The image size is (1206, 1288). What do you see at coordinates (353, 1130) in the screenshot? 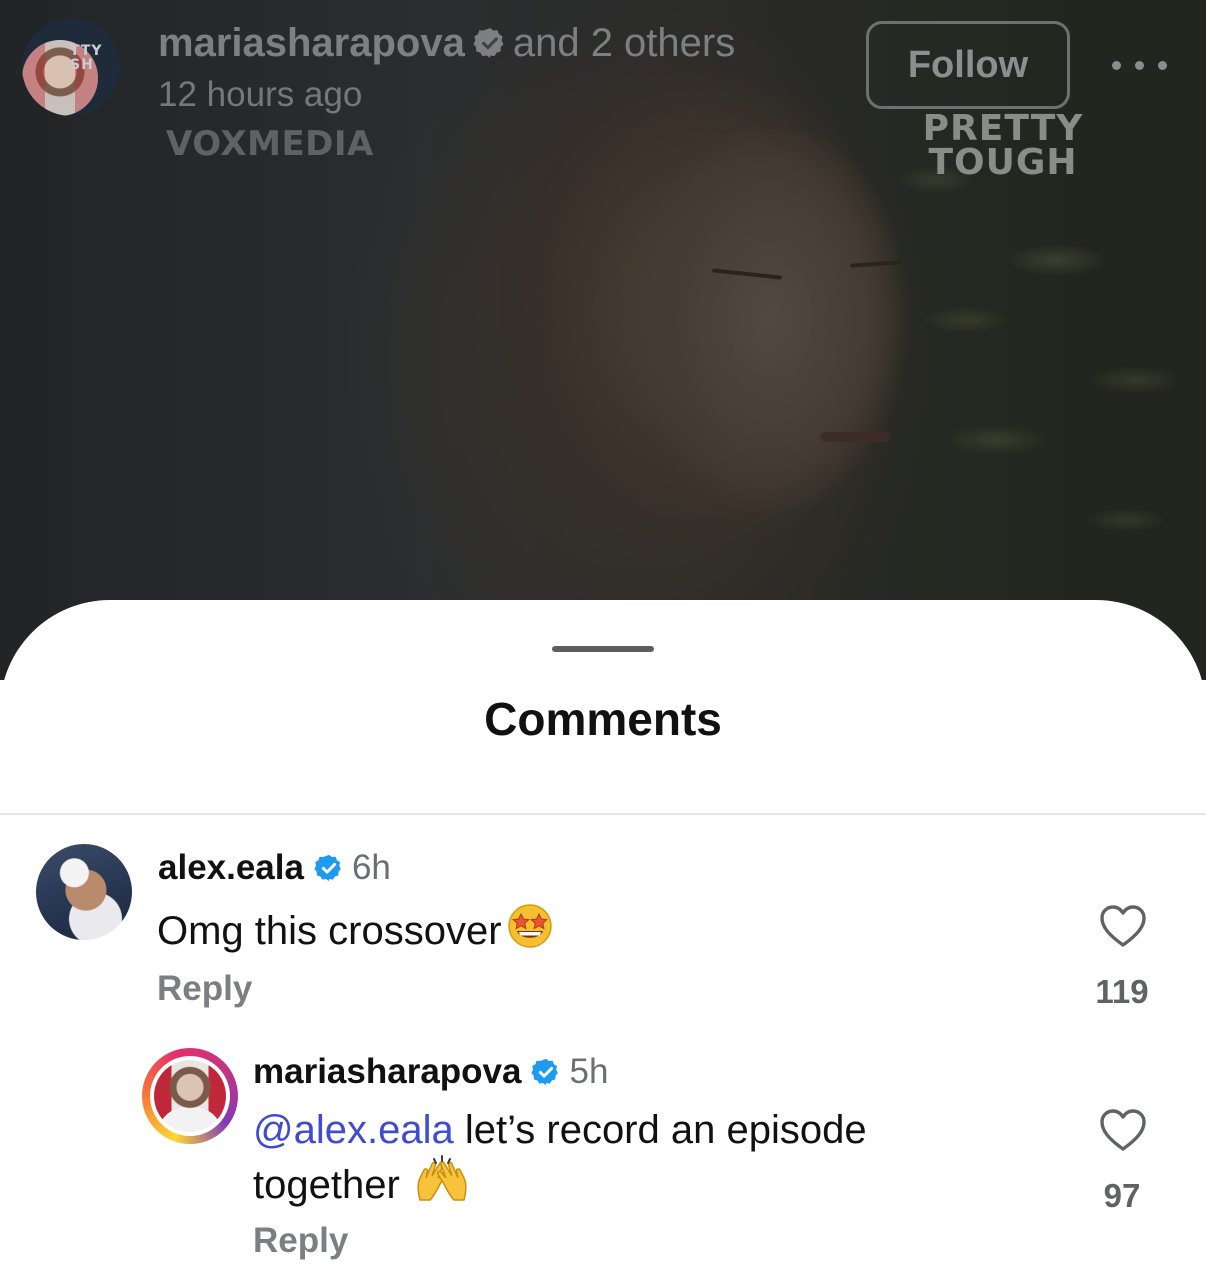
I see `mention-link: @alex.eala` at bounding box center [353, 1130].